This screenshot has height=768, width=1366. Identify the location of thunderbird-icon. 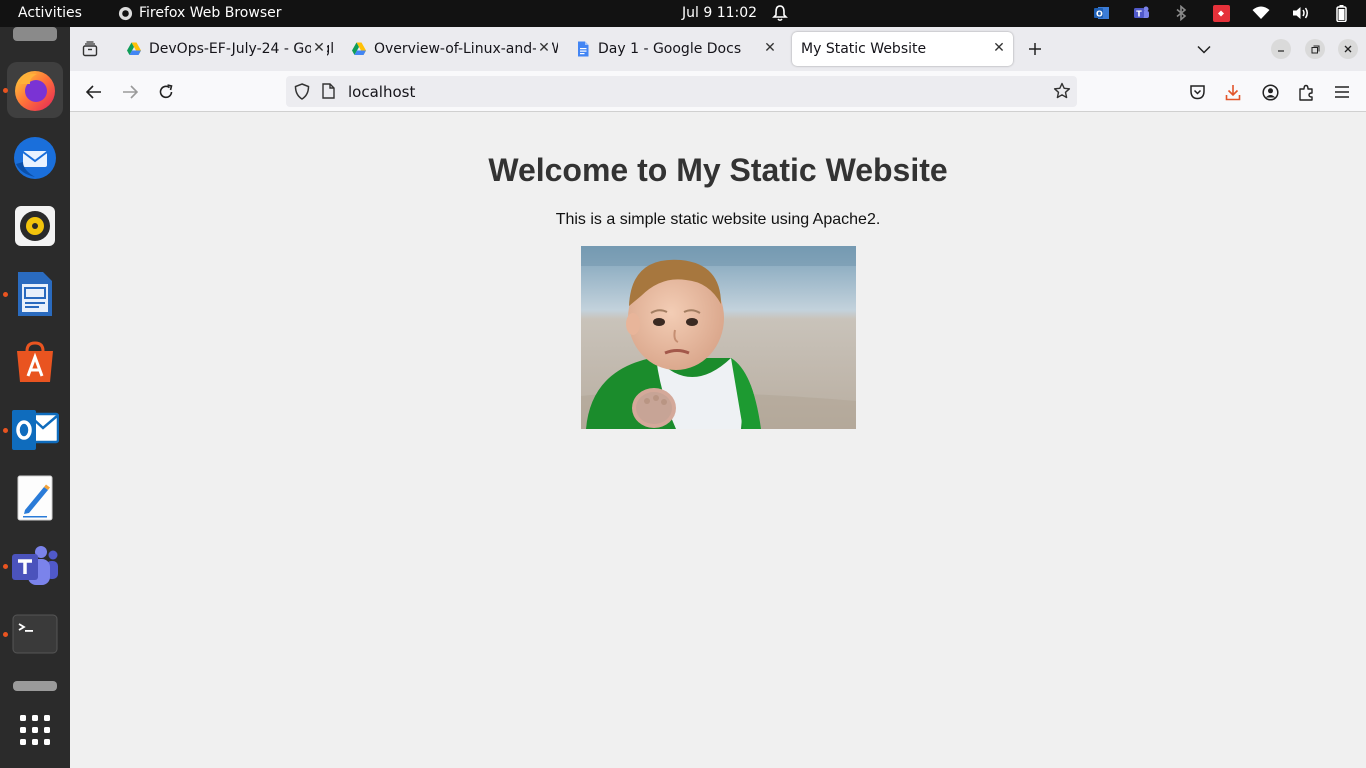
(35, 158).